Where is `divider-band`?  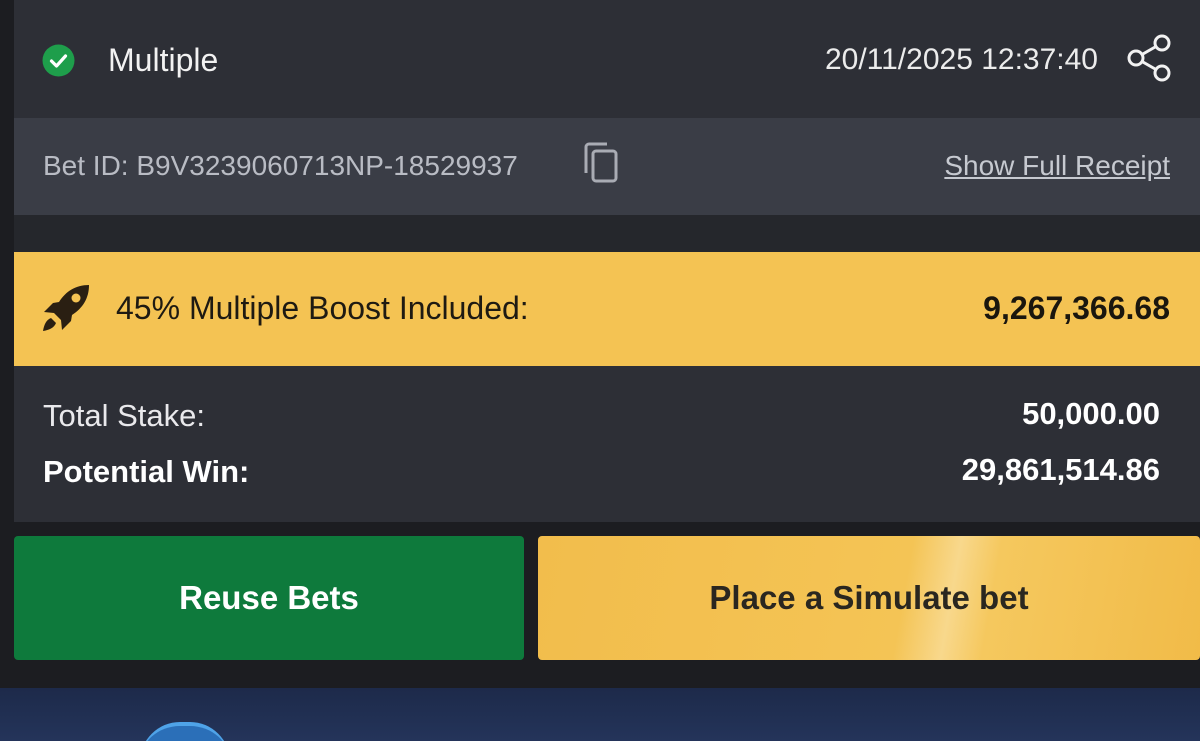
divider-band is located at coordinates (607, 233).